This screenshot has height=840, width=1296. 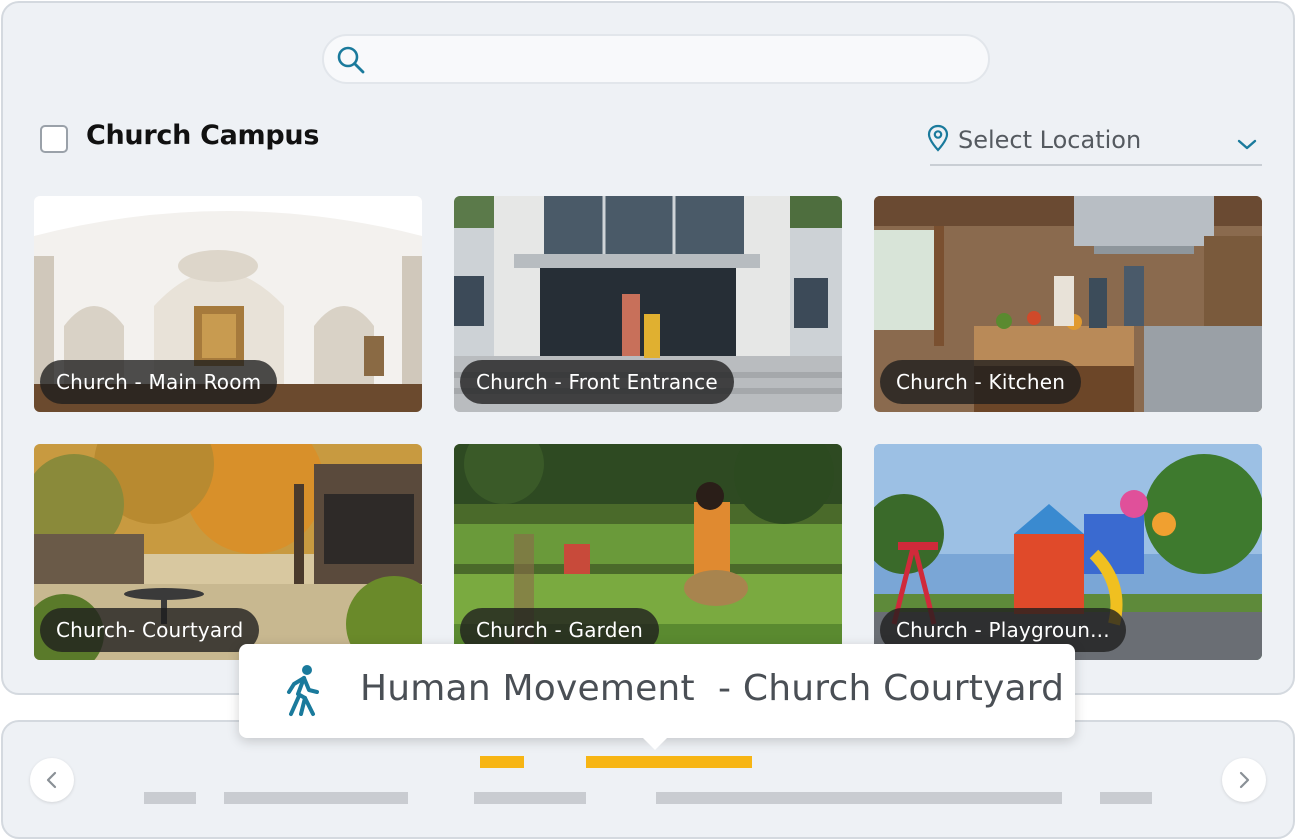 I want to click on map-pin-icon, so click(x=938, y=138).